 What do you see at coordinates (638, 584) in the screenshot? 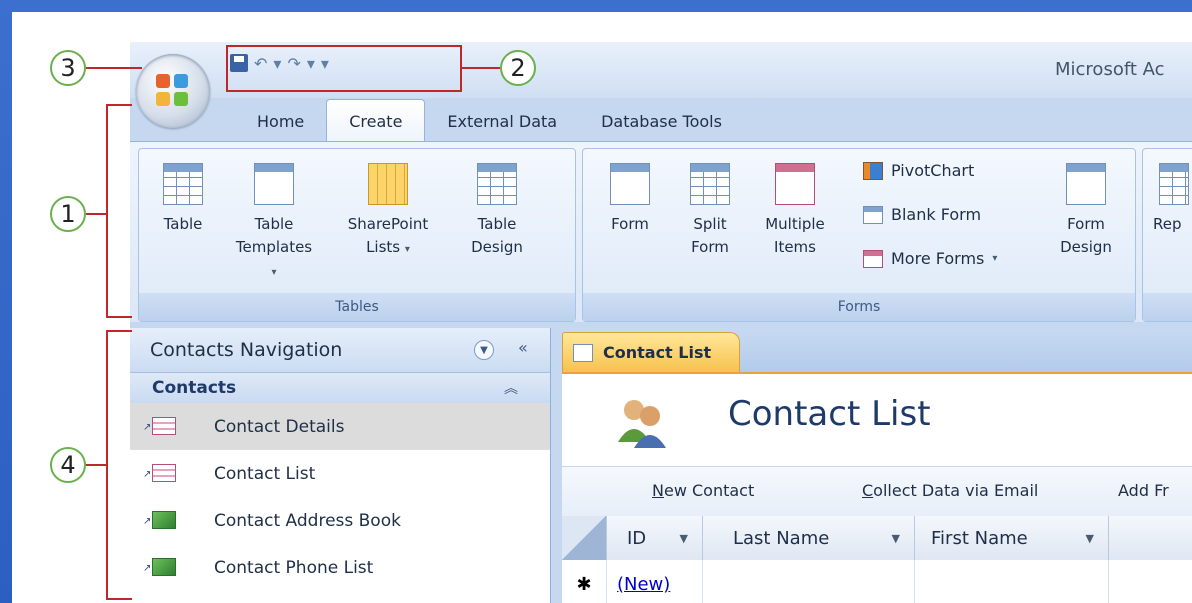
I see `new-record-link: (New)` at bounding box center [638, 584].